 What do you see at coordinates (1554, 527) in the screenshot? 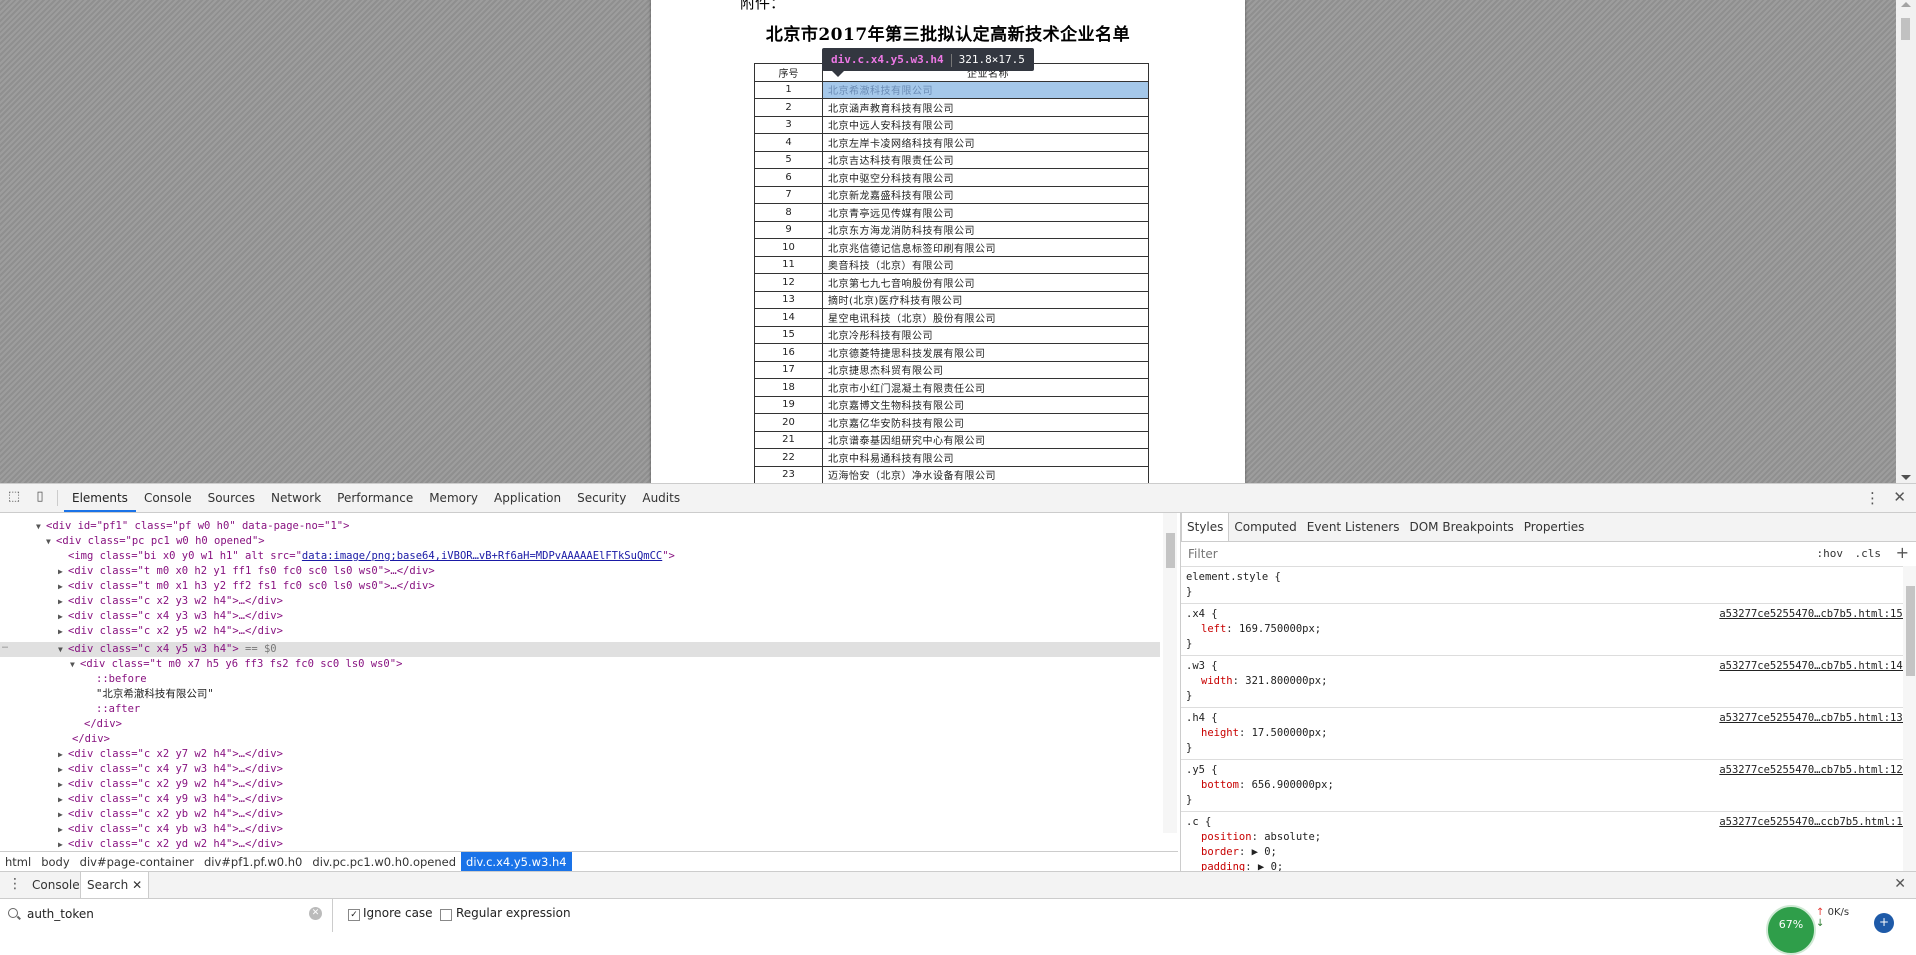
I see `tab-properties: Properties` at bounding box center [1554, 527].